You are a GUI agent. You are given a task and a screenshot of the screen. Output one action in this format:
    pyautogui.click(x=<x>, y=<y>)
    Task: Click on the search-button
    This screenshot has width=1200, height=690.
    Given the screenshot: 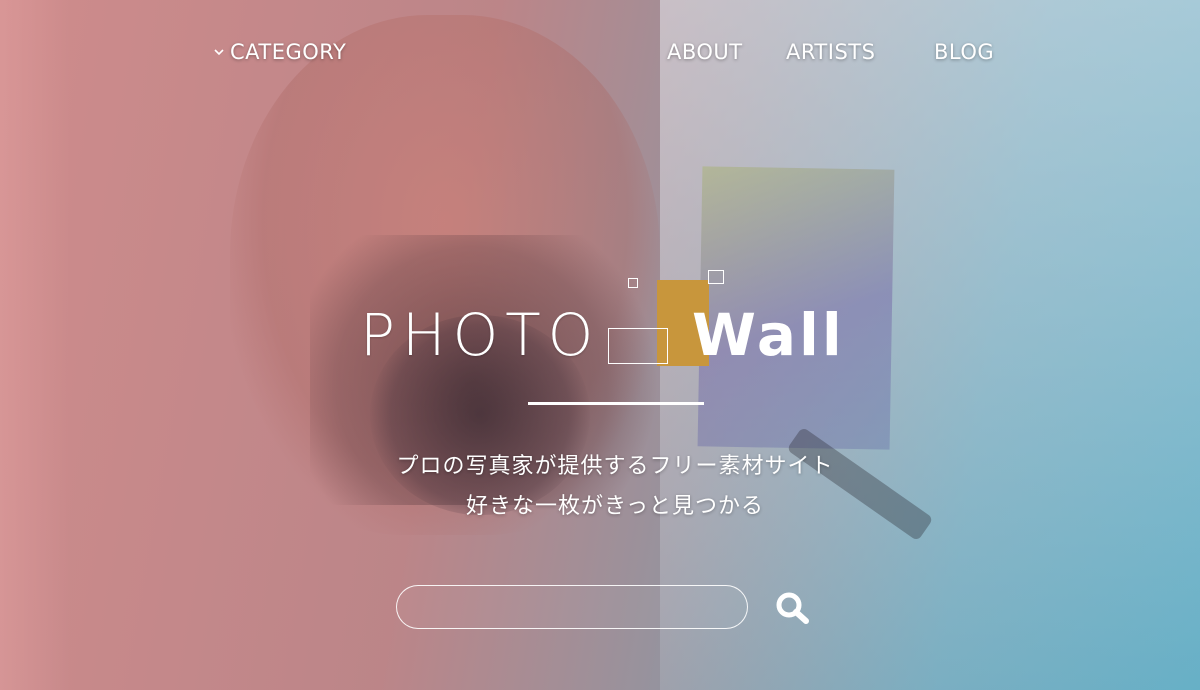 What is the action you would take?
    pyautogui.click(x=792, y=608)
    